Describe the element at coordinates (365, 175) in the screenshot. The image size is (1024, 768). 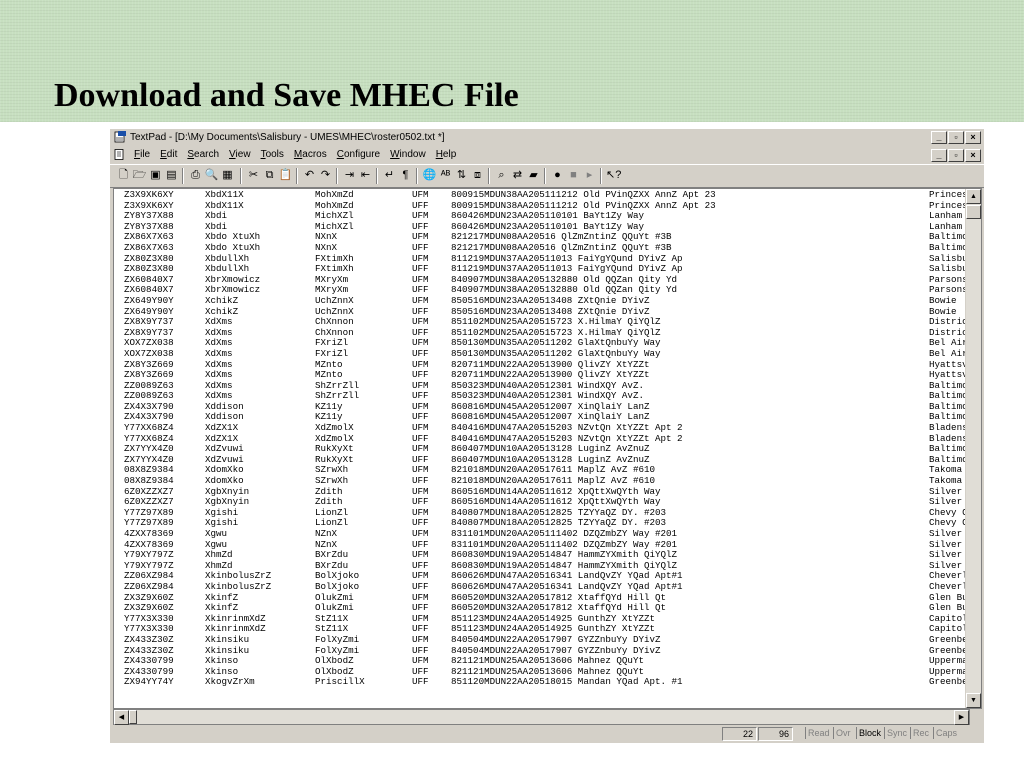
I see `outdent-icon: ⇤` at that location.